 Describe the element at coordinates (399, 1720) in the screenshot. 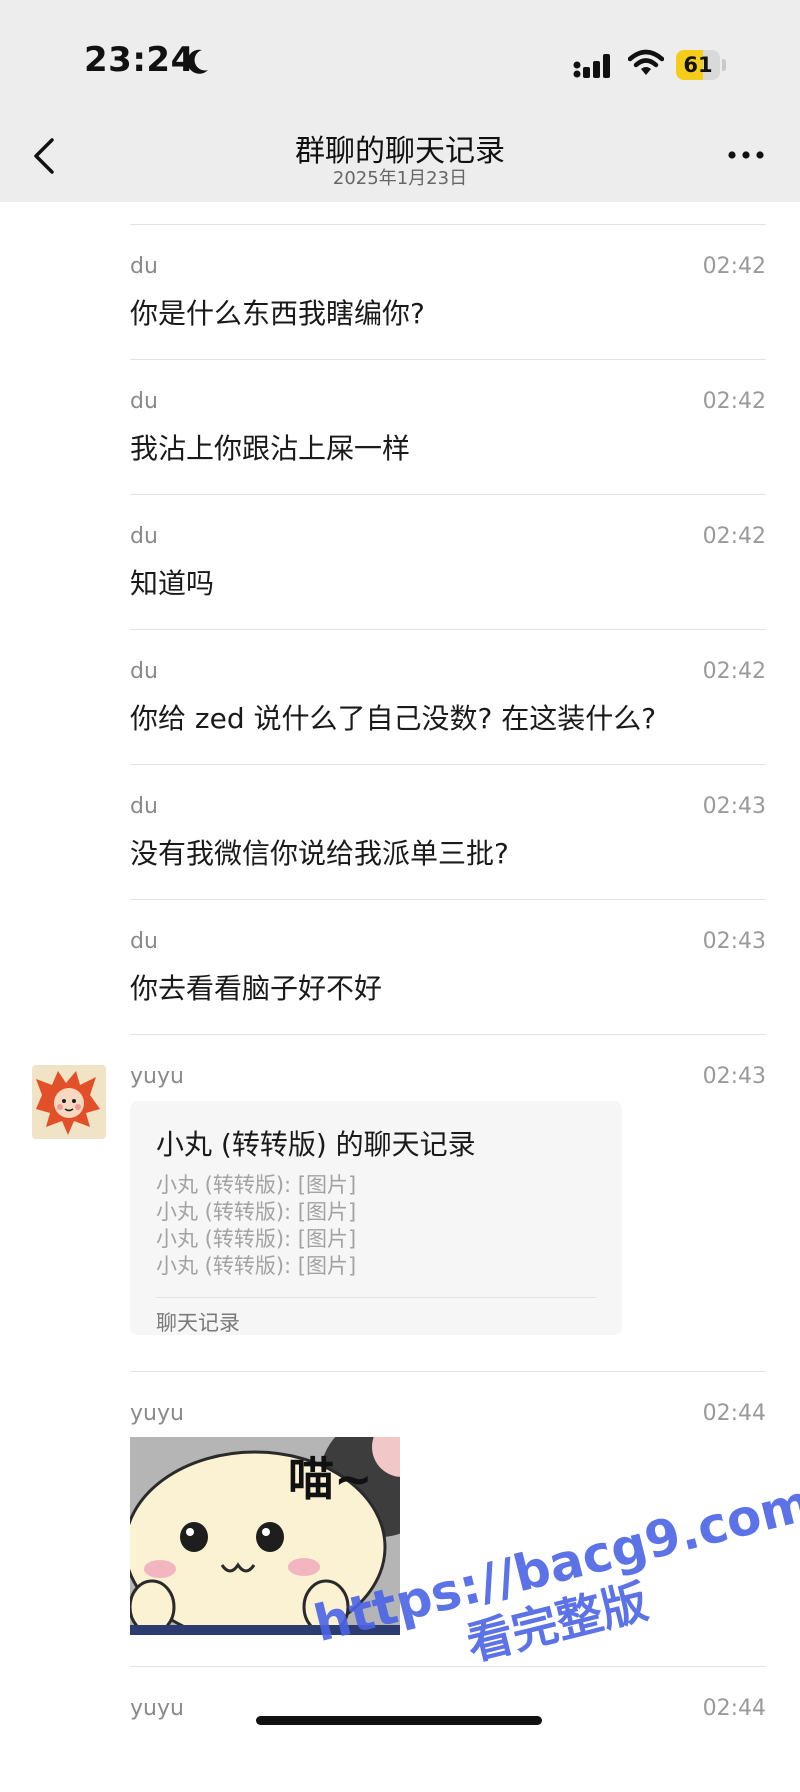

I see `home-indicator` at that location.